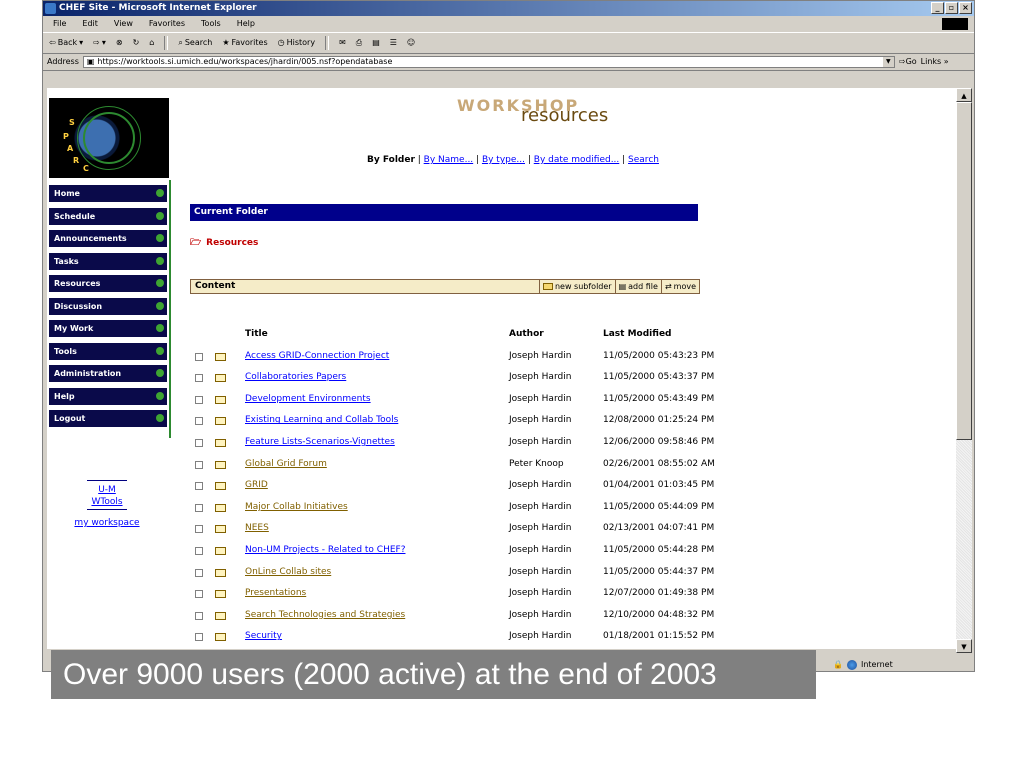 The width and height of the screenshot is (1024, 768). Describe the element at coordinates (320, 442) in the screenshot. I see `row-title-link: Feature Lists-Scenarios-Vignettes` at that location.